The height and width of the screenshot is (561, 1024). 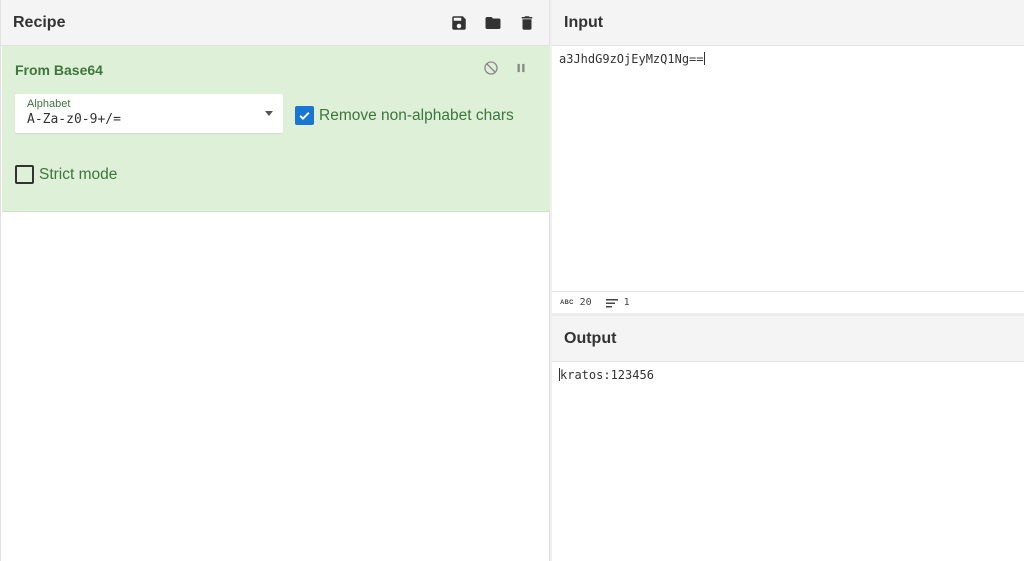 I want to click on operation-title: From Base64, so click(x=59, y=70).